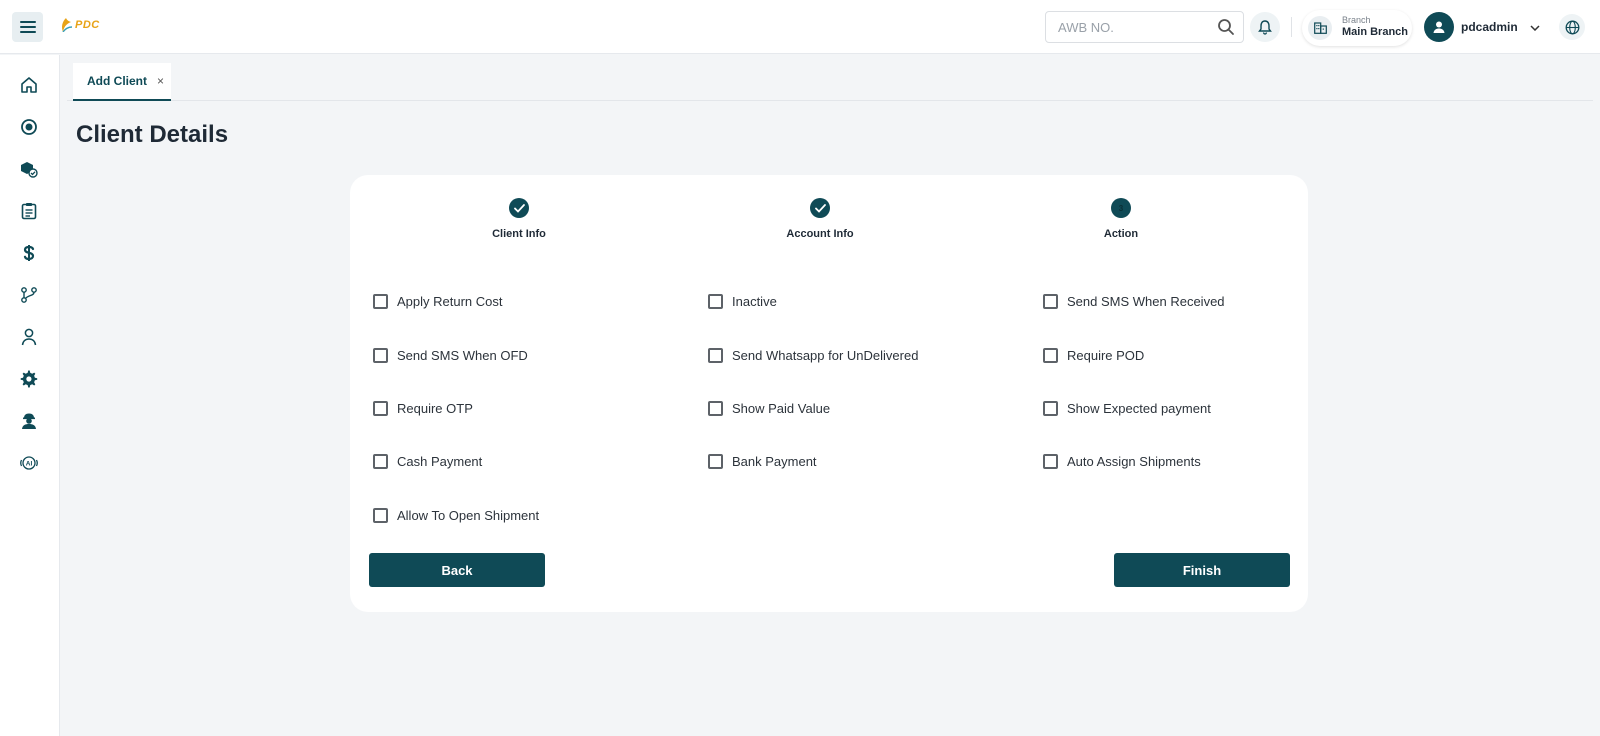  What do you see at coordinates (30, 395) in the screenshot?
I see `sidebar: AI` at bounding box center [30, 395].